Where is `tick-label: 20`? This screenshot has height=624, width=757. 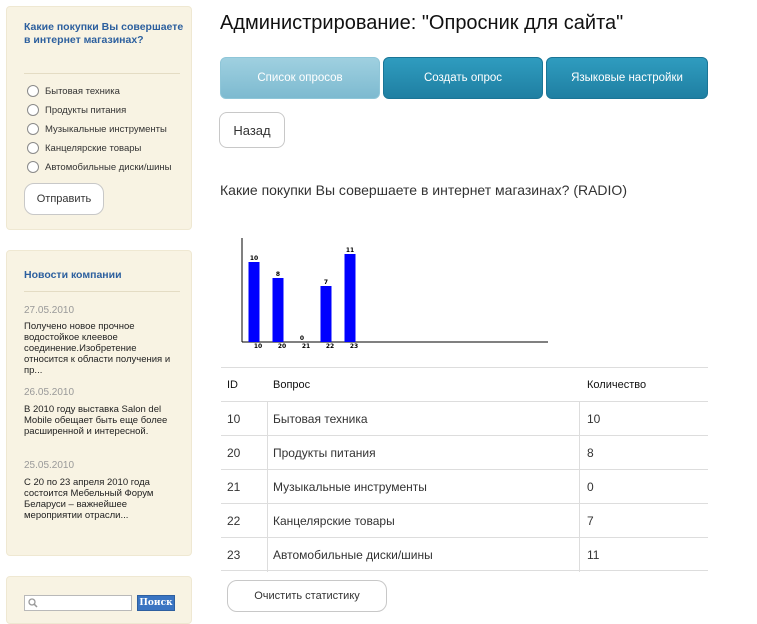 tick-label: 20 is located at coordinates (282, 346).